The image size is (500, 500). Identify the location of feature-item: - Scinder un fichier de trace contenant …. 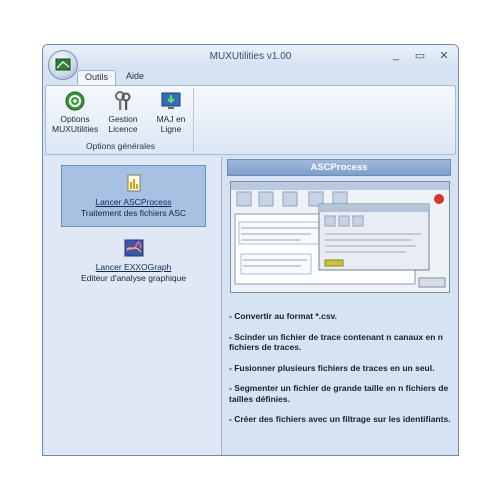
(336, 342).